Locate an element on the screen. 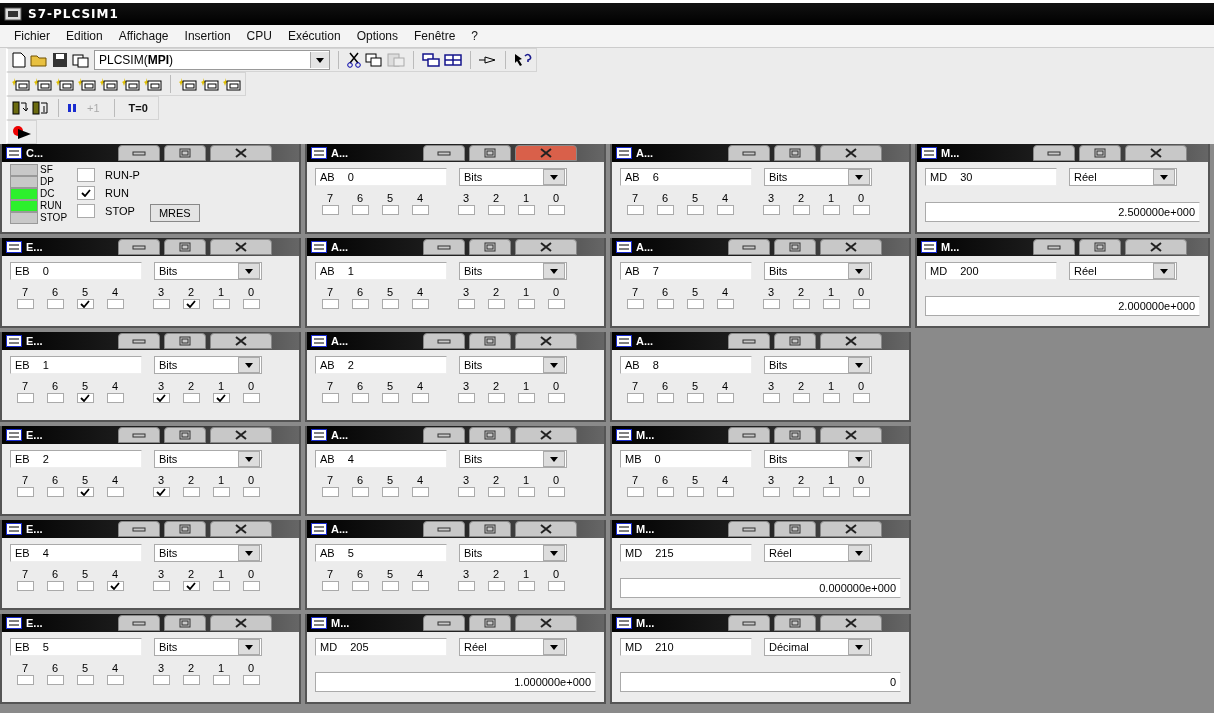 The width and height of the screenshot is (1214, 713). value-field: 1.000000e+000 is located at coordinates (455, 682).